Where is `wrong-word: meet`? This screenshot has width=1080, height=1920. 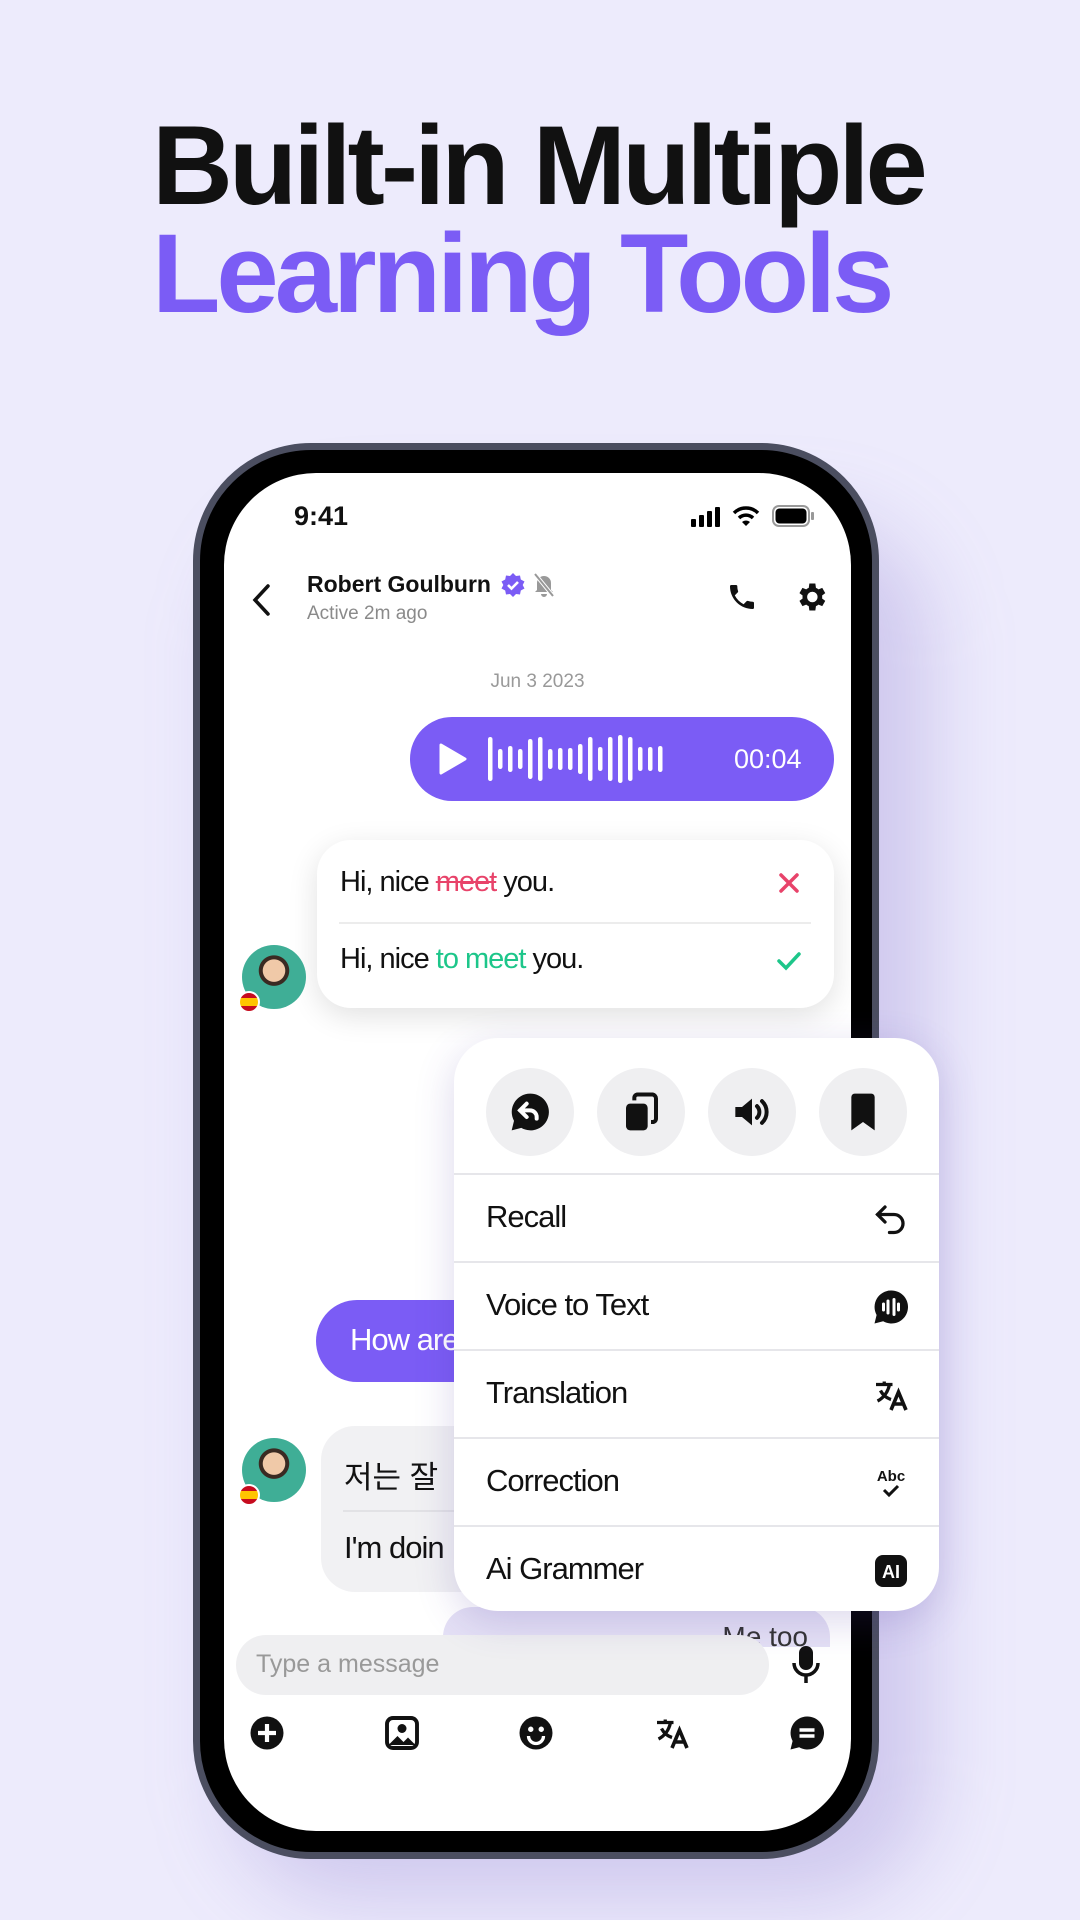
wrong-word: meet is located at coordinates (466, 882).